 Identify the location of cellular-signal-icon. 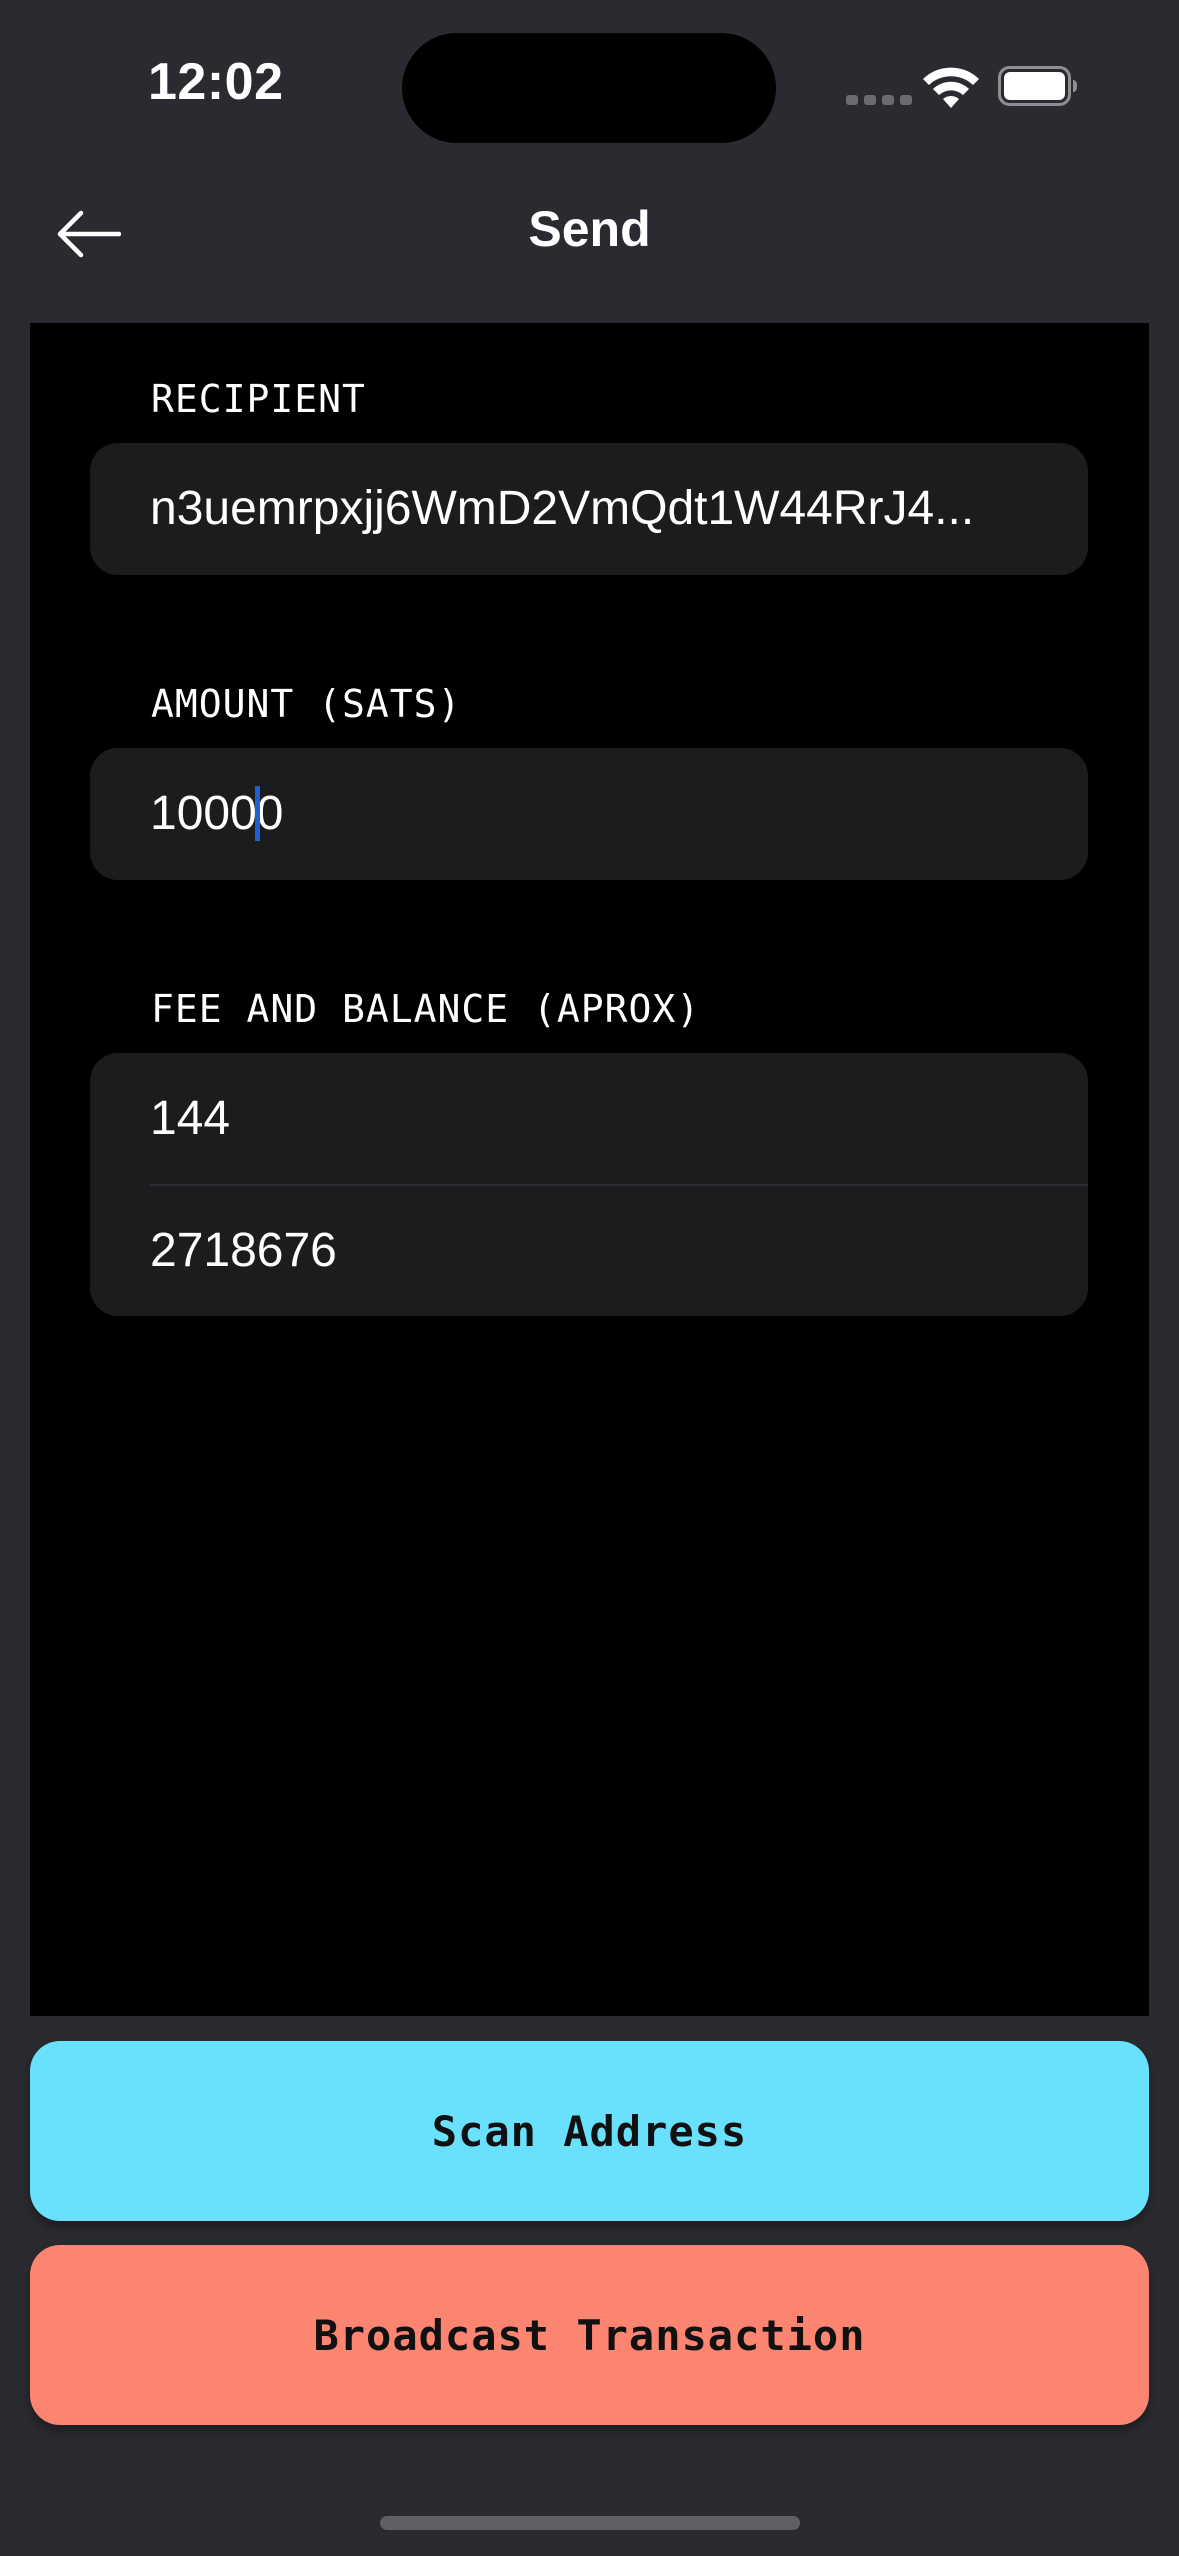
(879, 100).